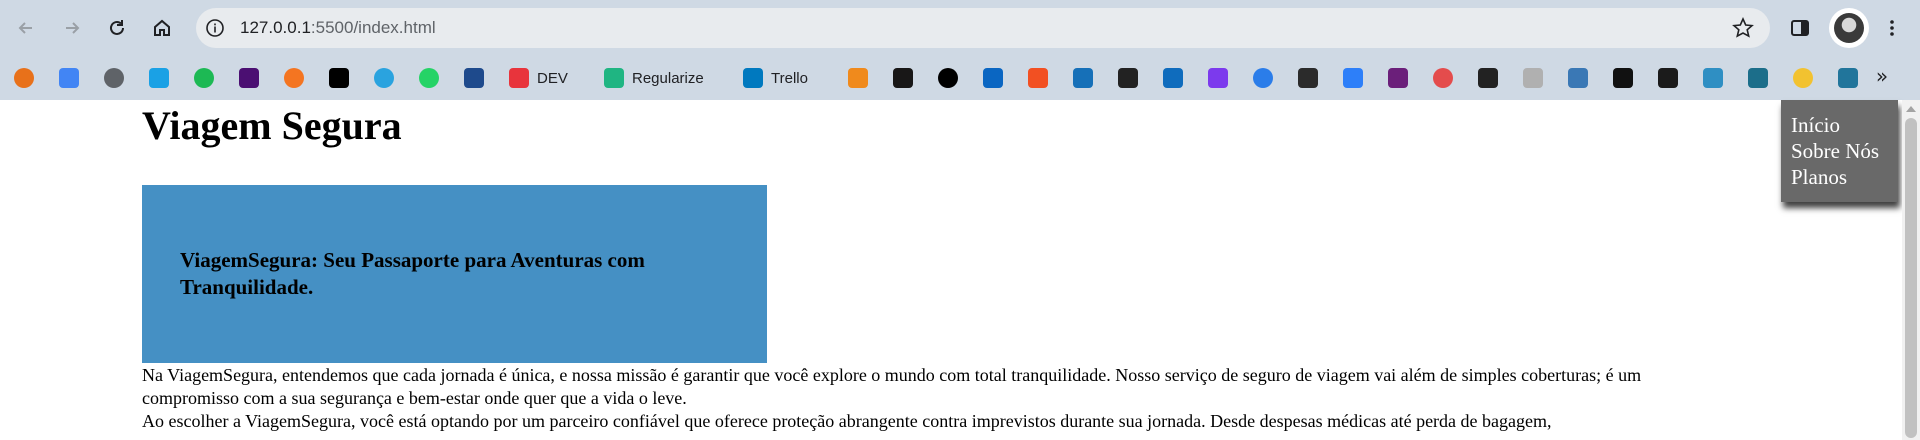 The image size is (1920, 440). I want to click on bookmark-r, so click(1668, 78).